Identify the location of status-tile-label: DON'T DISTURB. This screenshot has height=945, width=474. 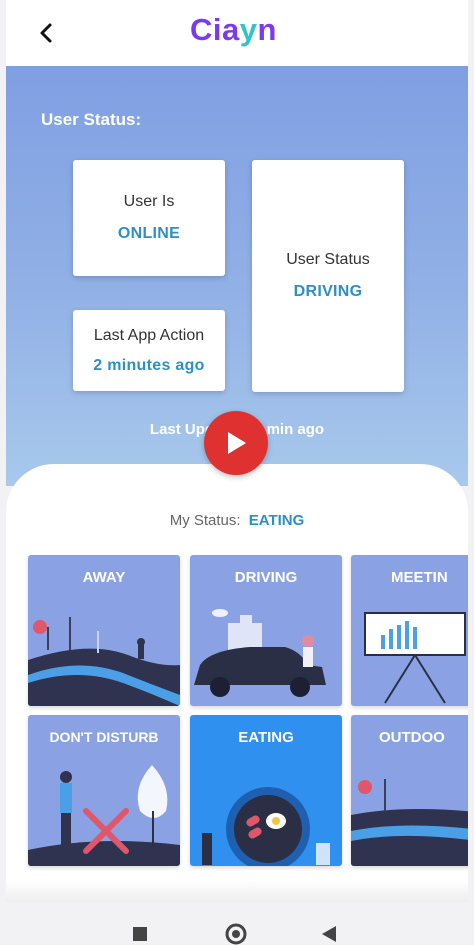
(104, 737).